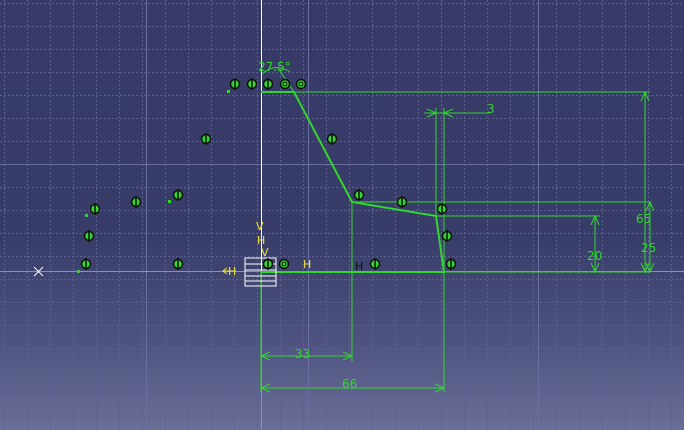 Image resolution: width=684 pixels, height=430 pixels. I want to click on dim-height-20: 20, so click(594, 256).